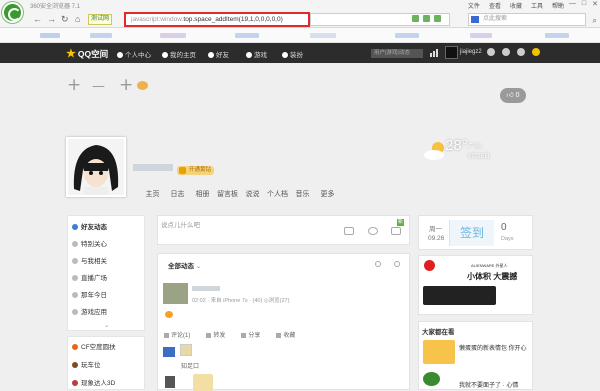 The width and height of the screenshot is (600, 391). What do you see at coordinates (93, 382) in the screenshot?
I see `app-item: 现象达人3D` at bounding box center [93, 382].